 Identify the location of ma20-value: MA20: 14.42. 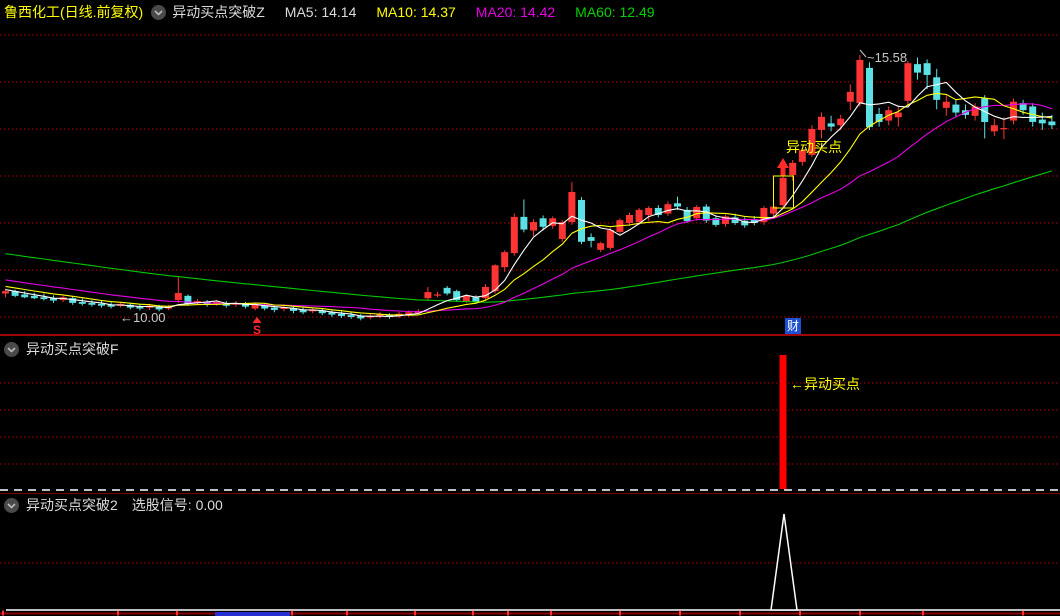
(515, 12).